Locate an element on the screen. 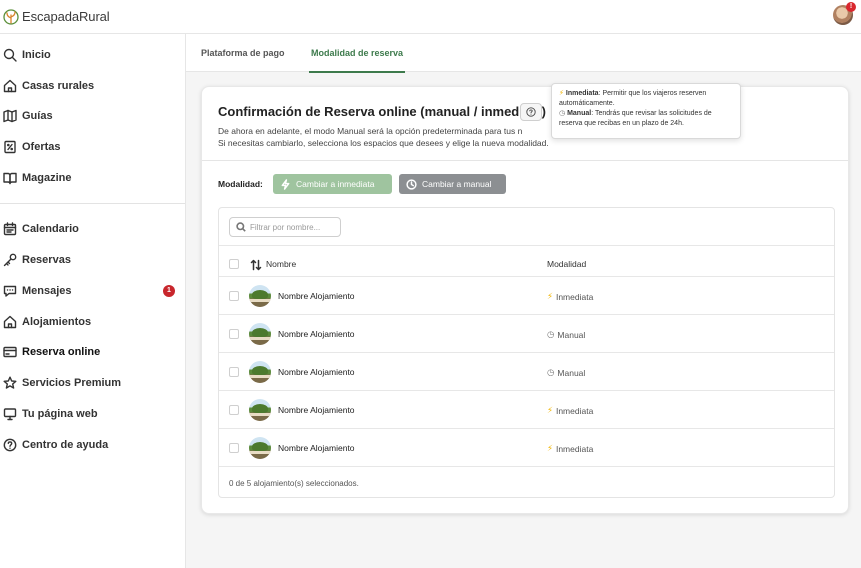 This screenshot has height=568, width=861. messages-badge: 1 is located at coordinates (169, 291).